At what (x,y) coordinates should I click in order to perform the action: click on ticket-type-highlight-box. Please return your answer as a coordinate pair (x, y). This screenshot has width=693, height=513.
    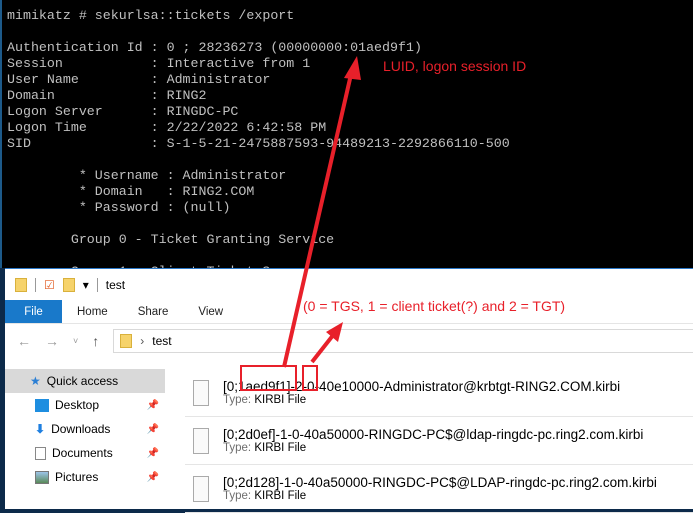
    Looking at the image, I should click on (310, 378).